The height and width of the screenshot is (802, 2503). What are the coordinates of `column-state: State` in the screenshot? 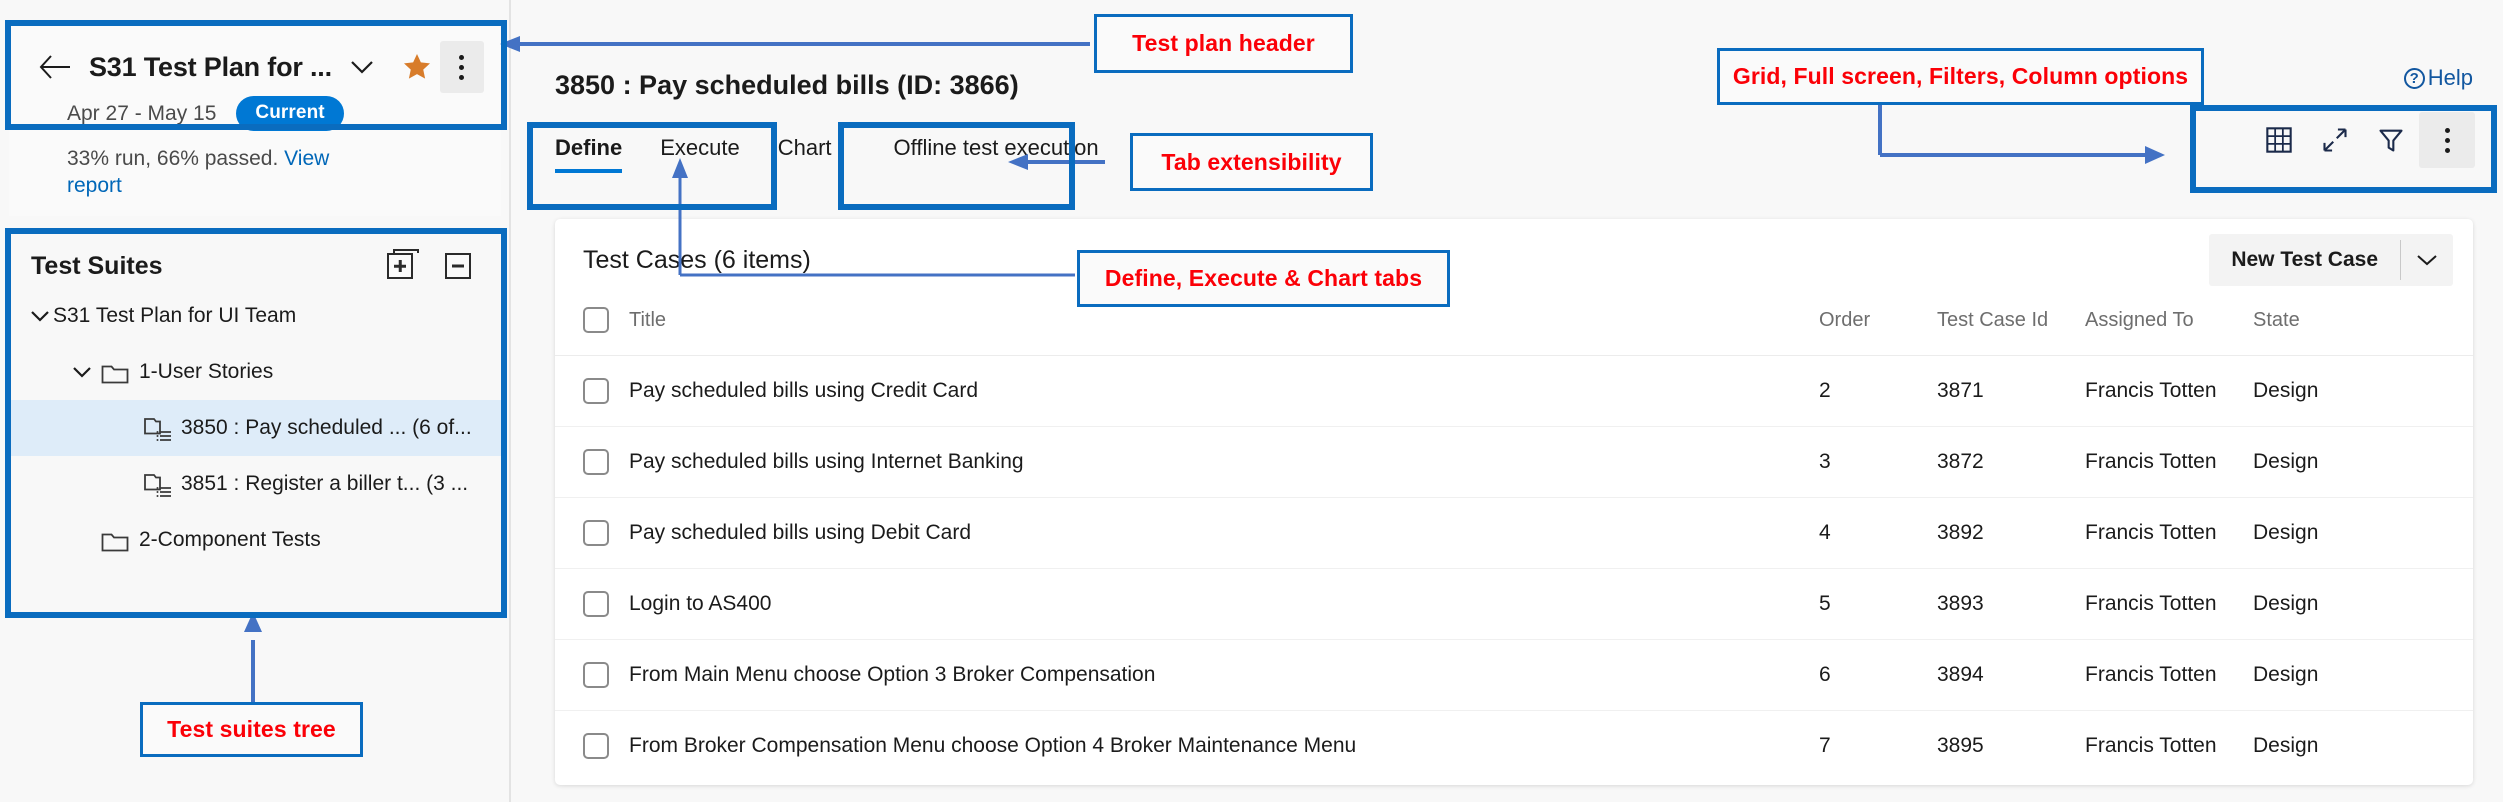 It's located at (2363, 328).